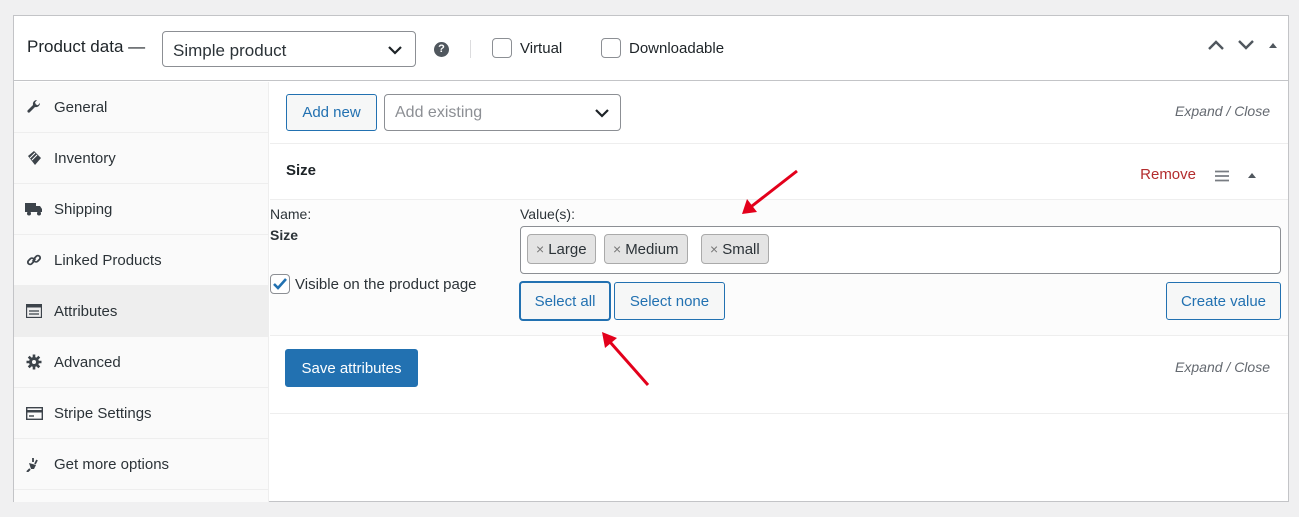  I want to click on tab-attributes: Attributes, so click(141, 311).